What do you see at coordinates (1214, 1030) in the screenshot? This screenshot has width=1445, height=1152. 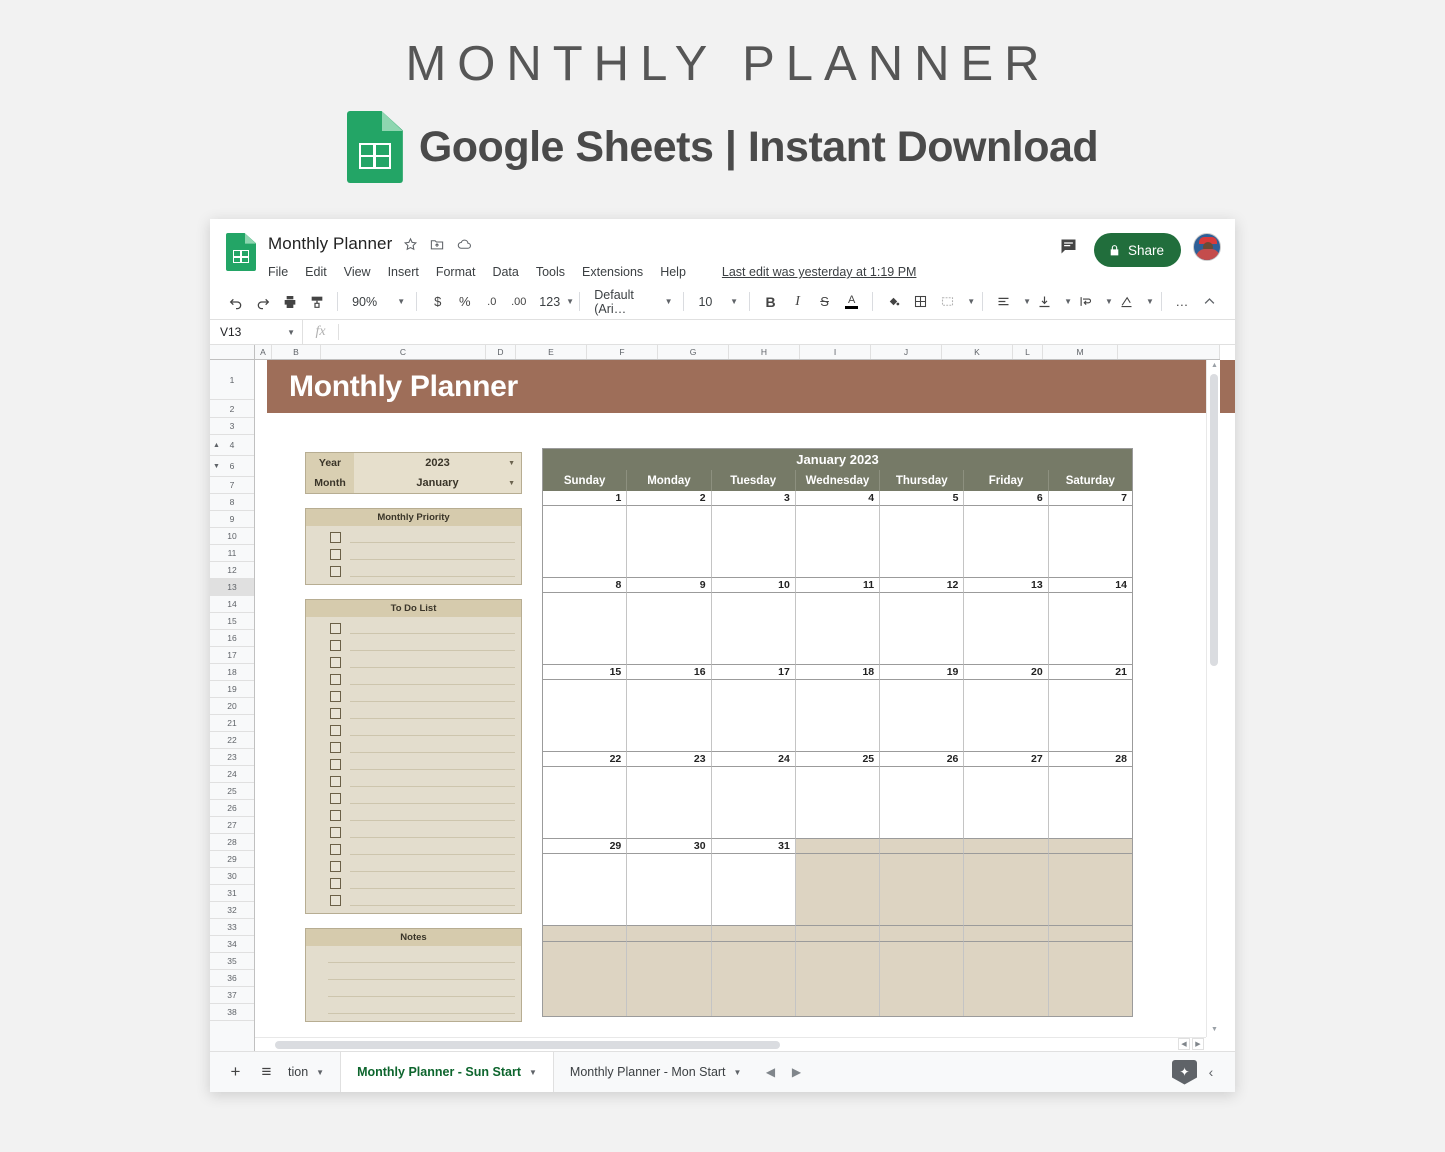 I see `scroll-down-icon: ▼` at bounding box center [1214, 1030].